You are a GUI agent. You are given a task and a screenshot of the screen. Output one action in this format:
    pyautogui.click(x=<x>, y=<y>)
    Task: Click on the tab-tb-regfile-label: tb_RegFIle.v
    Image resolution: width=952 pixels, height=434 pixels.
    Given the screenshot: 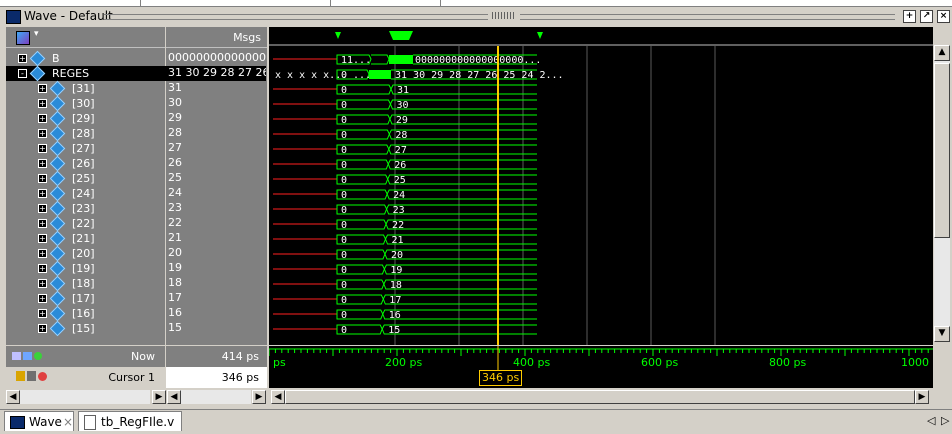 What is the action you would take?
    pyautogui.click(x=138, y=422)
    